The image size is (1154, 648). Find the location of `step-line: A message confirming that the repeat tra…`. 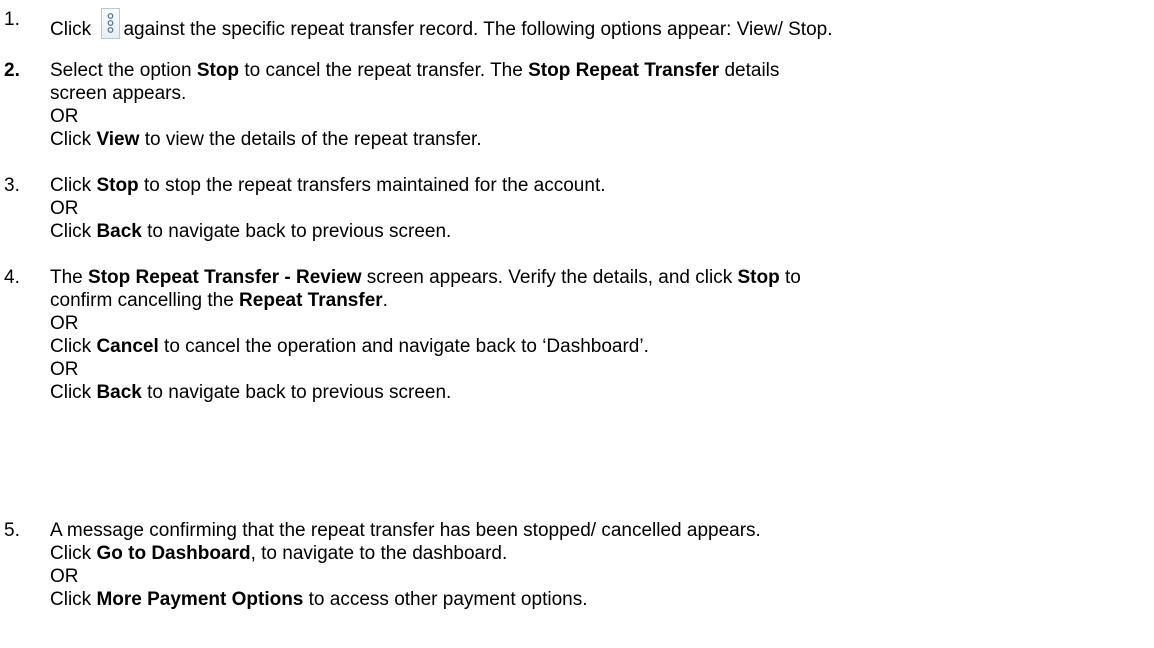

step-line: A message confirming that the repeat tra… is located at coordinates (405, 530).